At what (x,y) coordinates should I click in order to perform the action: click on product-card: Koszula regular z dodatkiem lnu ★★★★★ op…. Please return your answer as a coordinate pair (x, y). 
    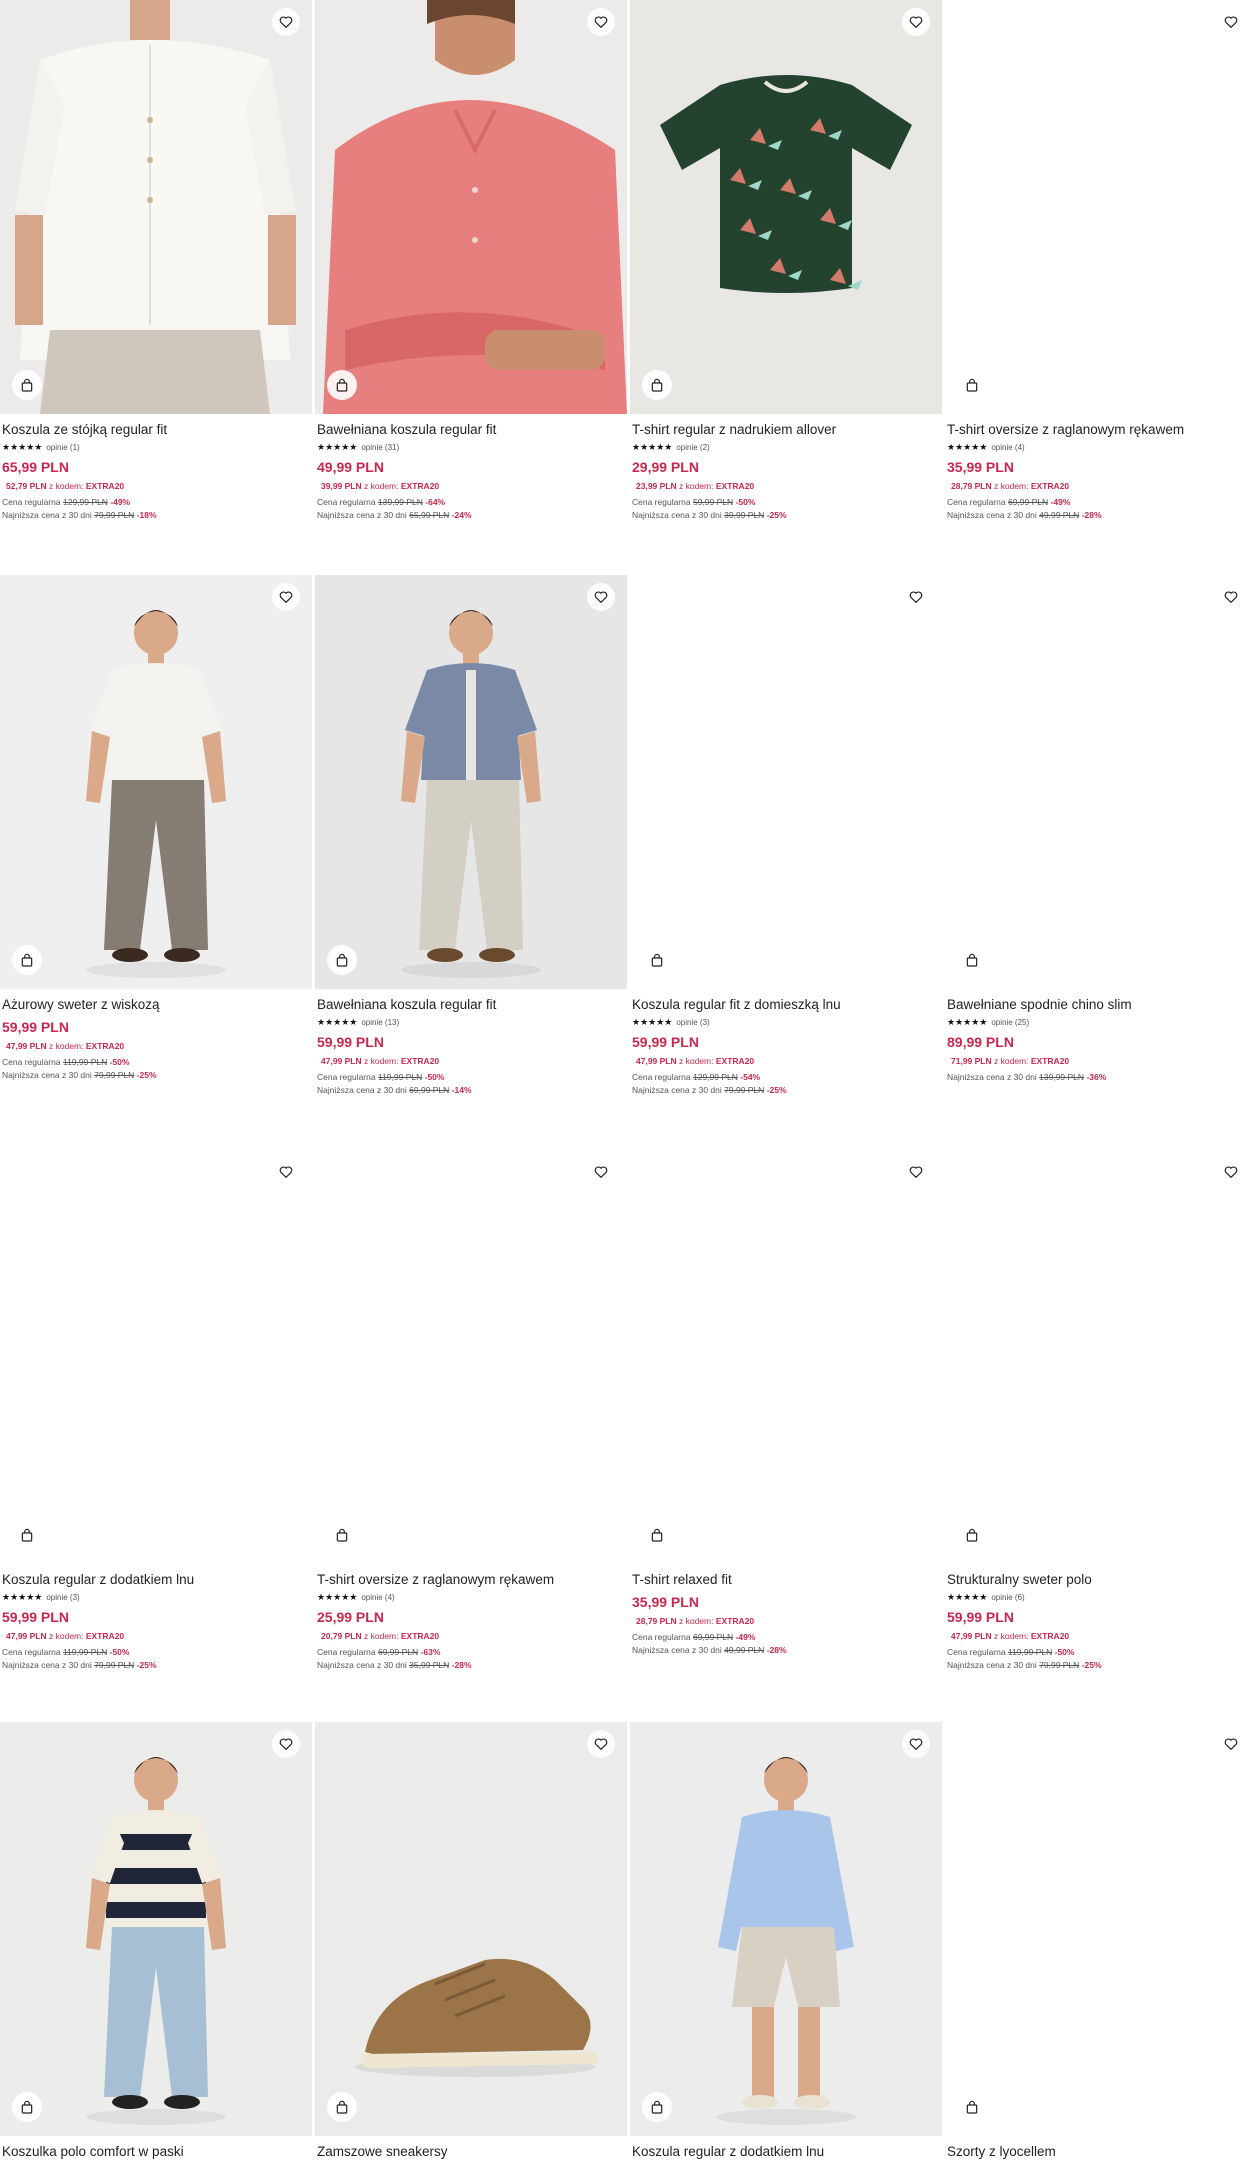
    Looking at the image, I should click on (156, 1410).